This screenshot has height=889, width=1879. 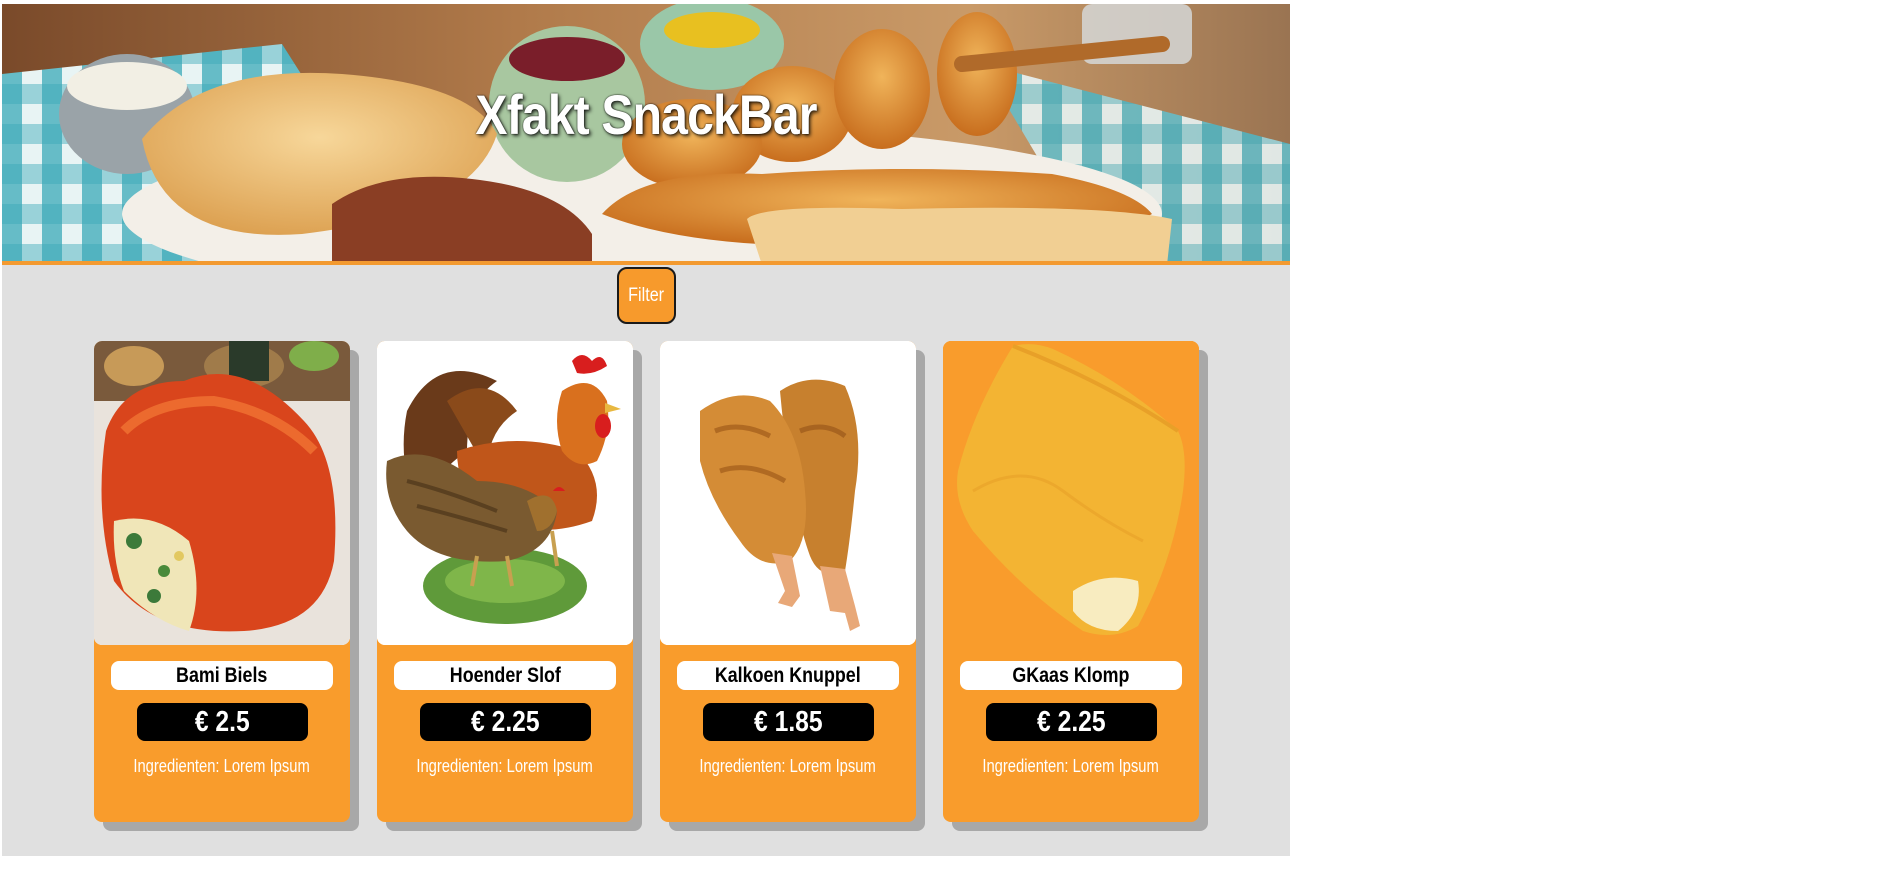 What do you see at coordinates (505, 675) in the screenshot?
I see `product-name: Hoender Slof` at bounding box center [505, 675].